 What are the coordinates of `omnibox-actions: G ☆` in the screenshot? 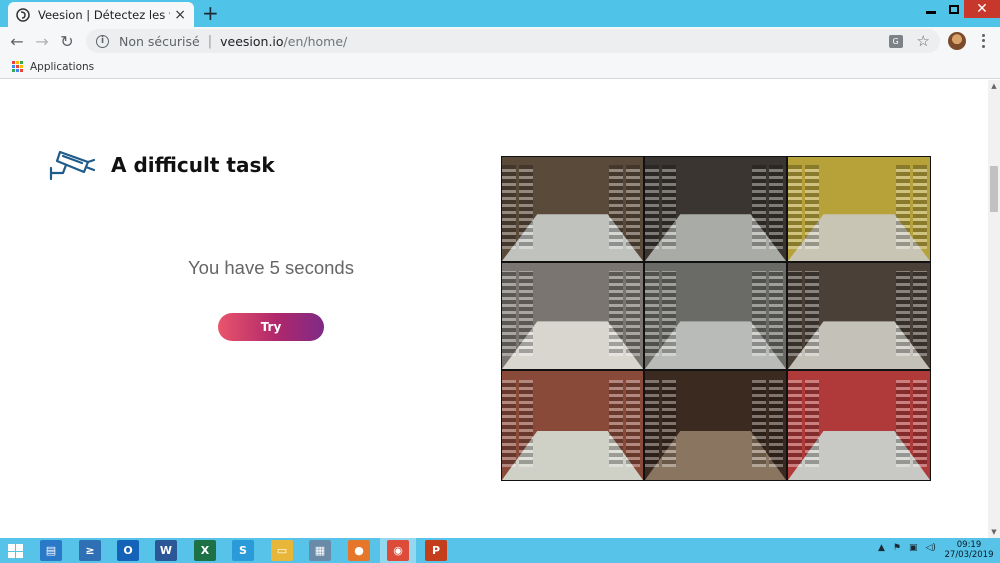 It's located at (909, 41).